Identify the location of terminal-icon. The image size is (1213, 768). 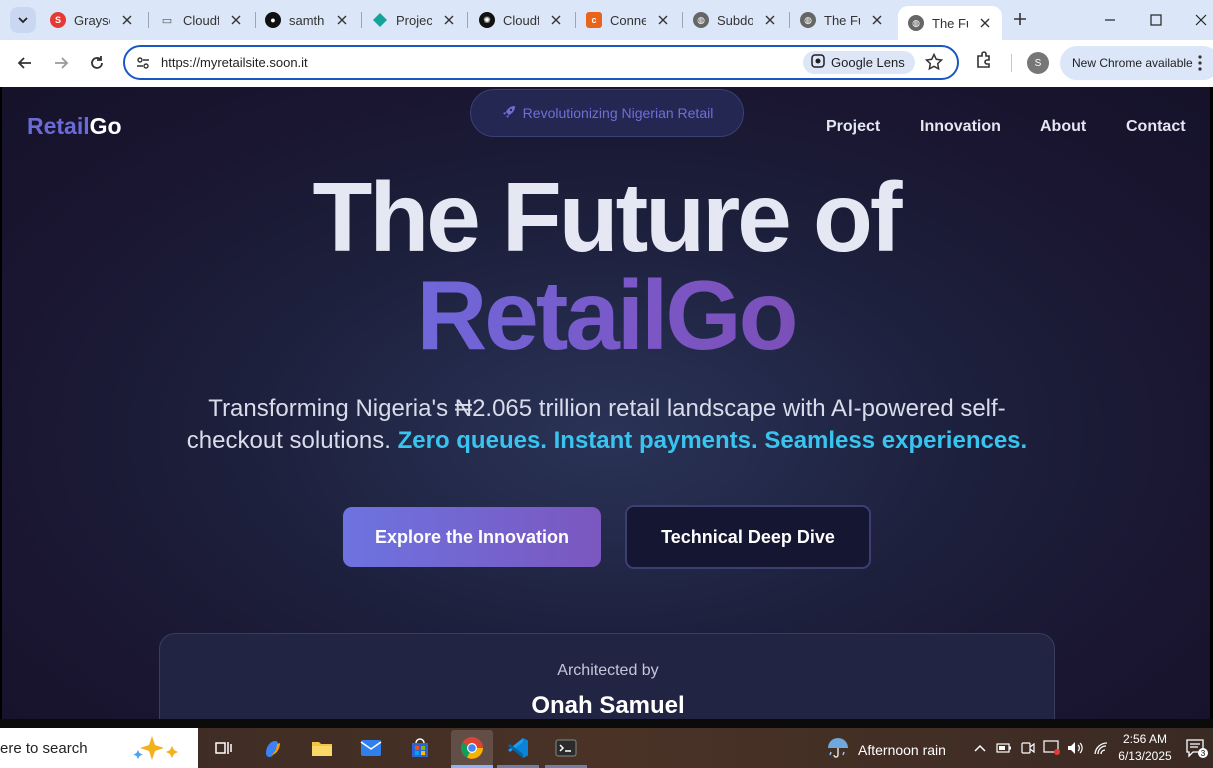
(566, 748).